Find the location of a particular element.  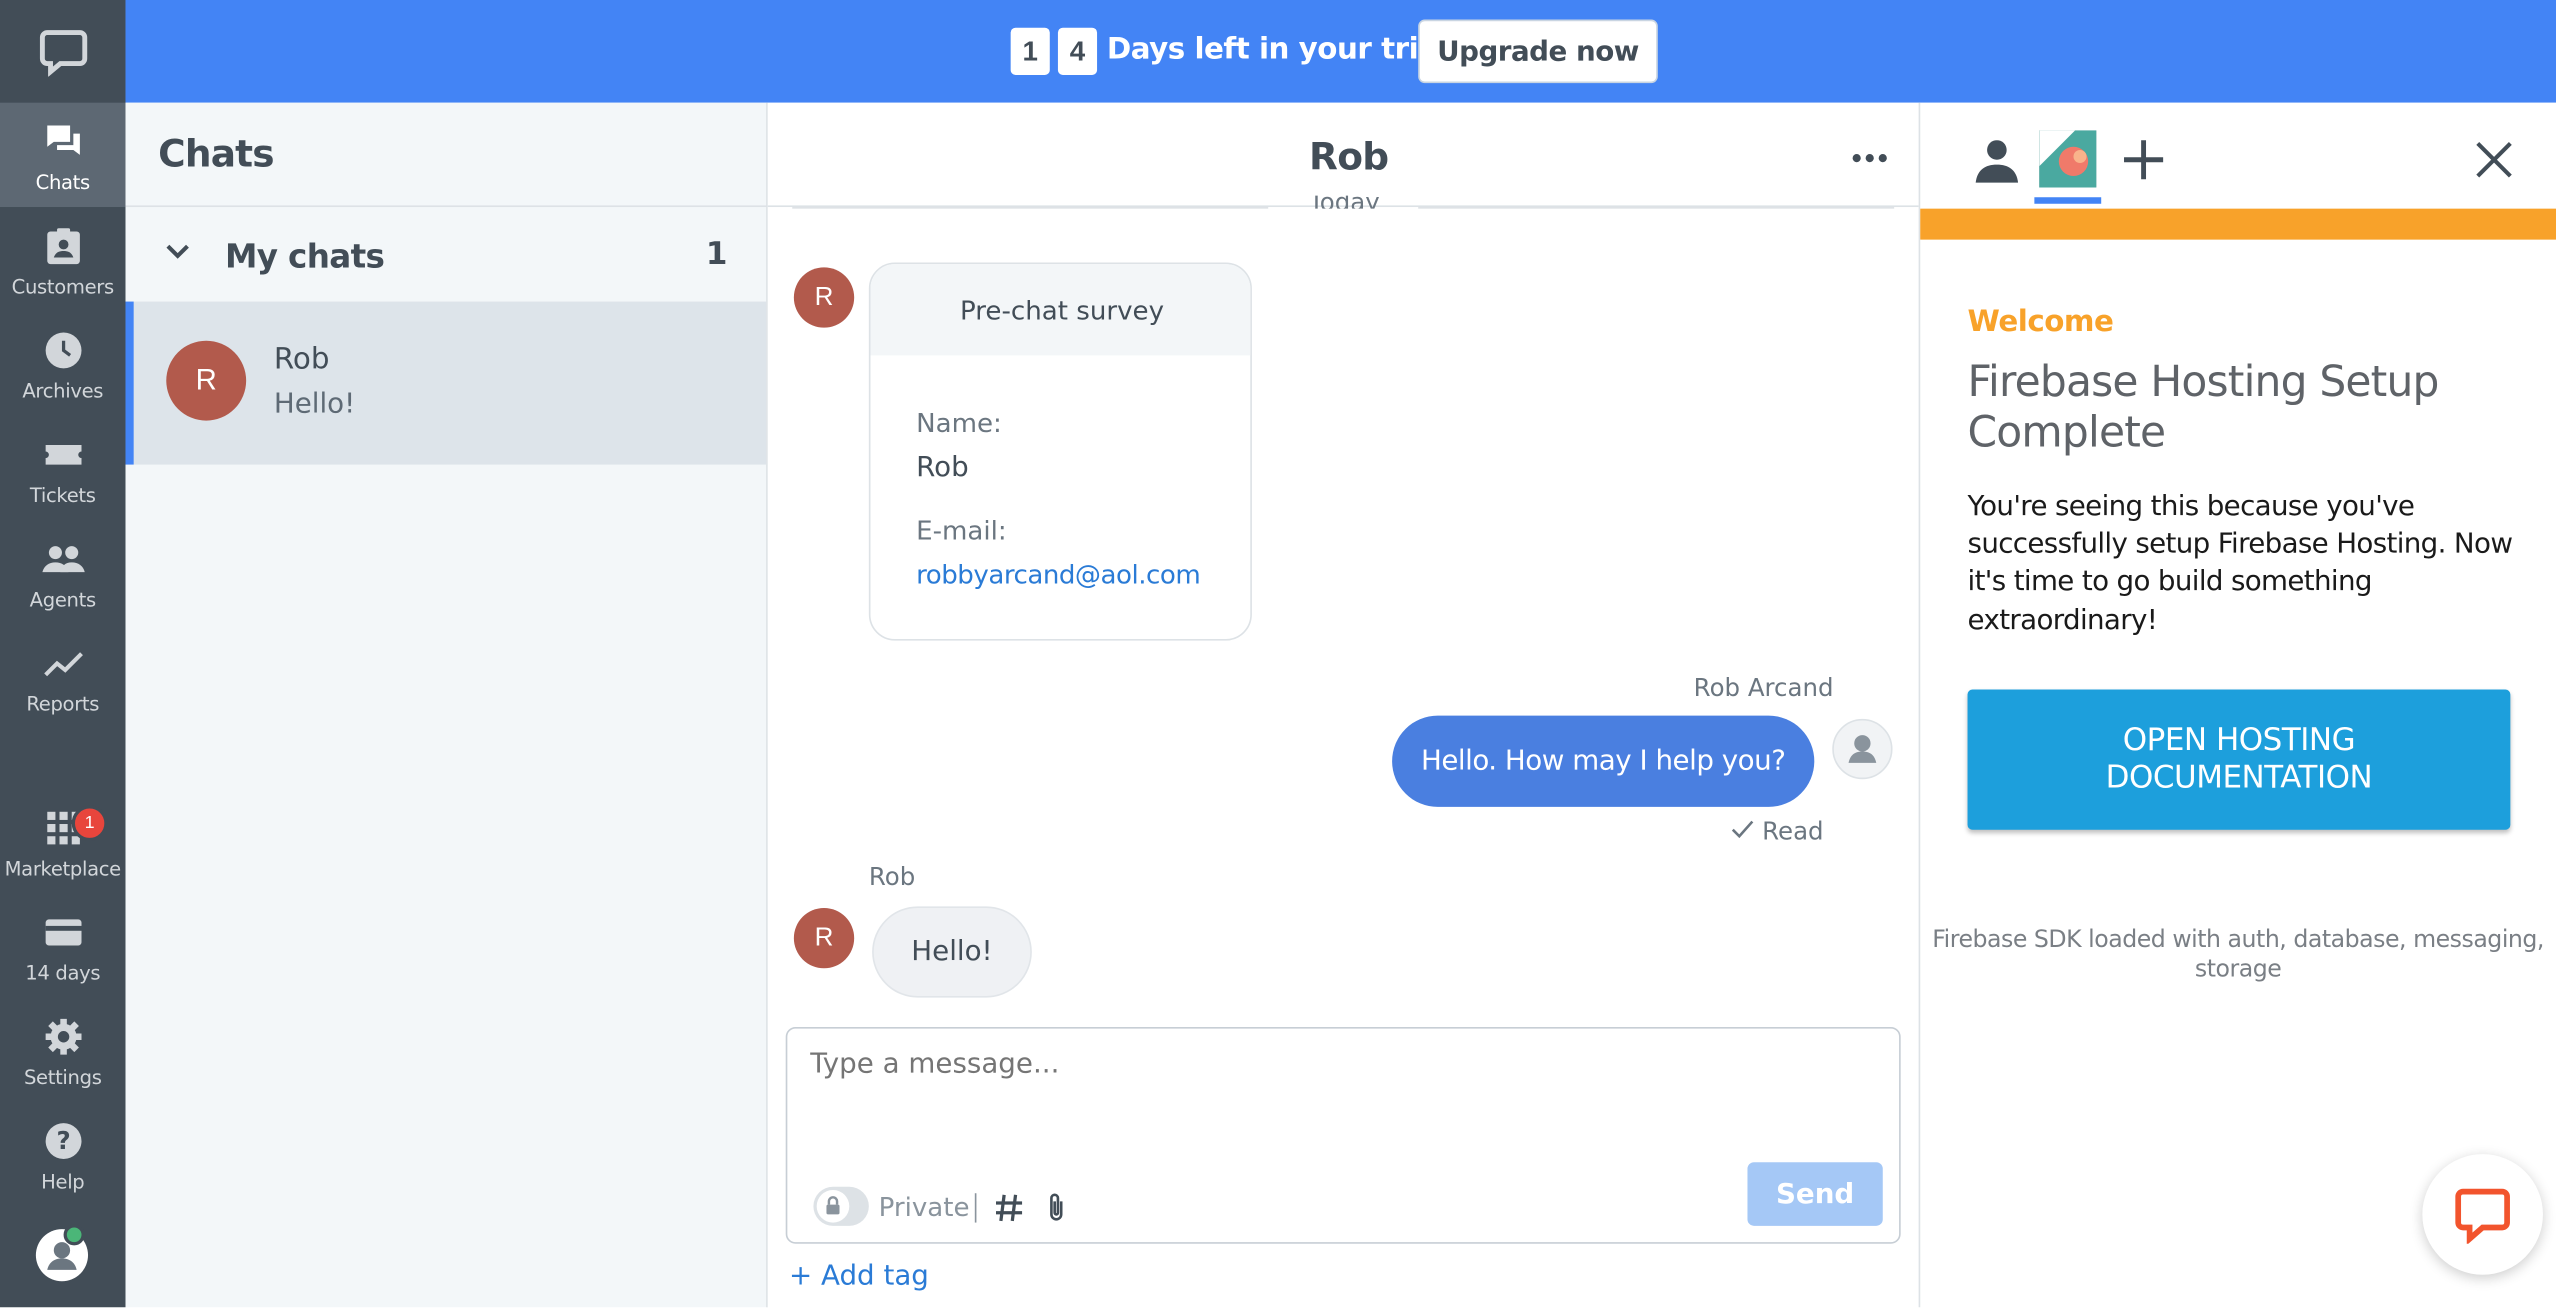

hashtag-icon is located at coordinates (1008, 1208).